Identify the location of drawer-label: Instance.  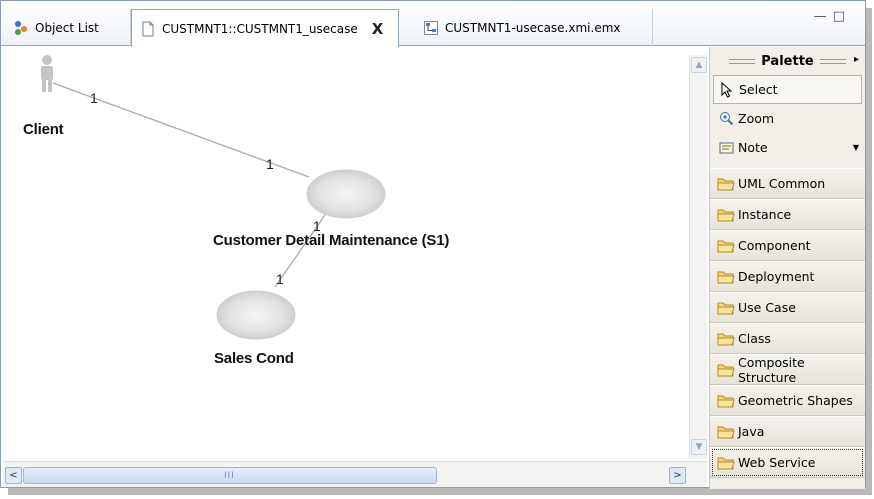
(765, 214).